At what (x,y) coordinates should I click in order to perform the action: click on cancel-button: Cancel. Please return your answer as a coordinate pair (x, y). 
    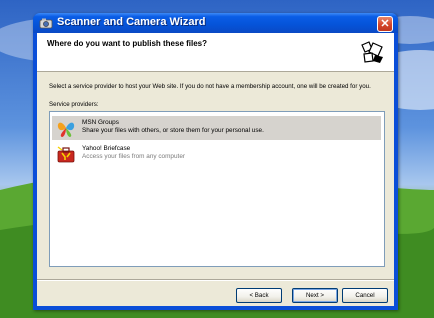
    Looking at the image, I should click on (365, 295).